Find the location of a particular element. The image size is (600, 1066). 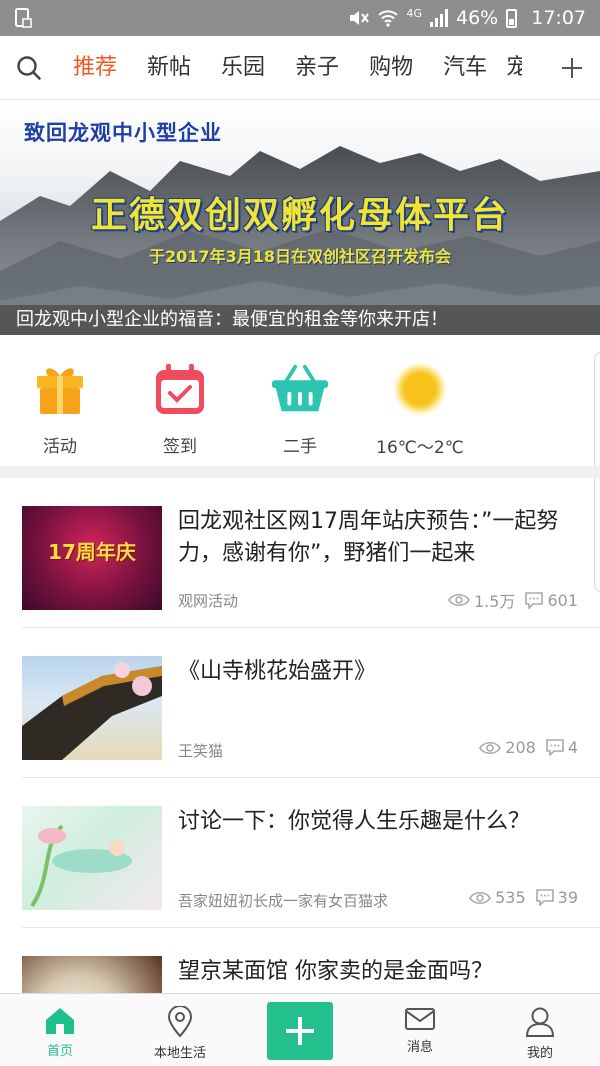

quick-actions: 活动 签到 二手 16℃～2℃ is located at coordinates (300, 396).